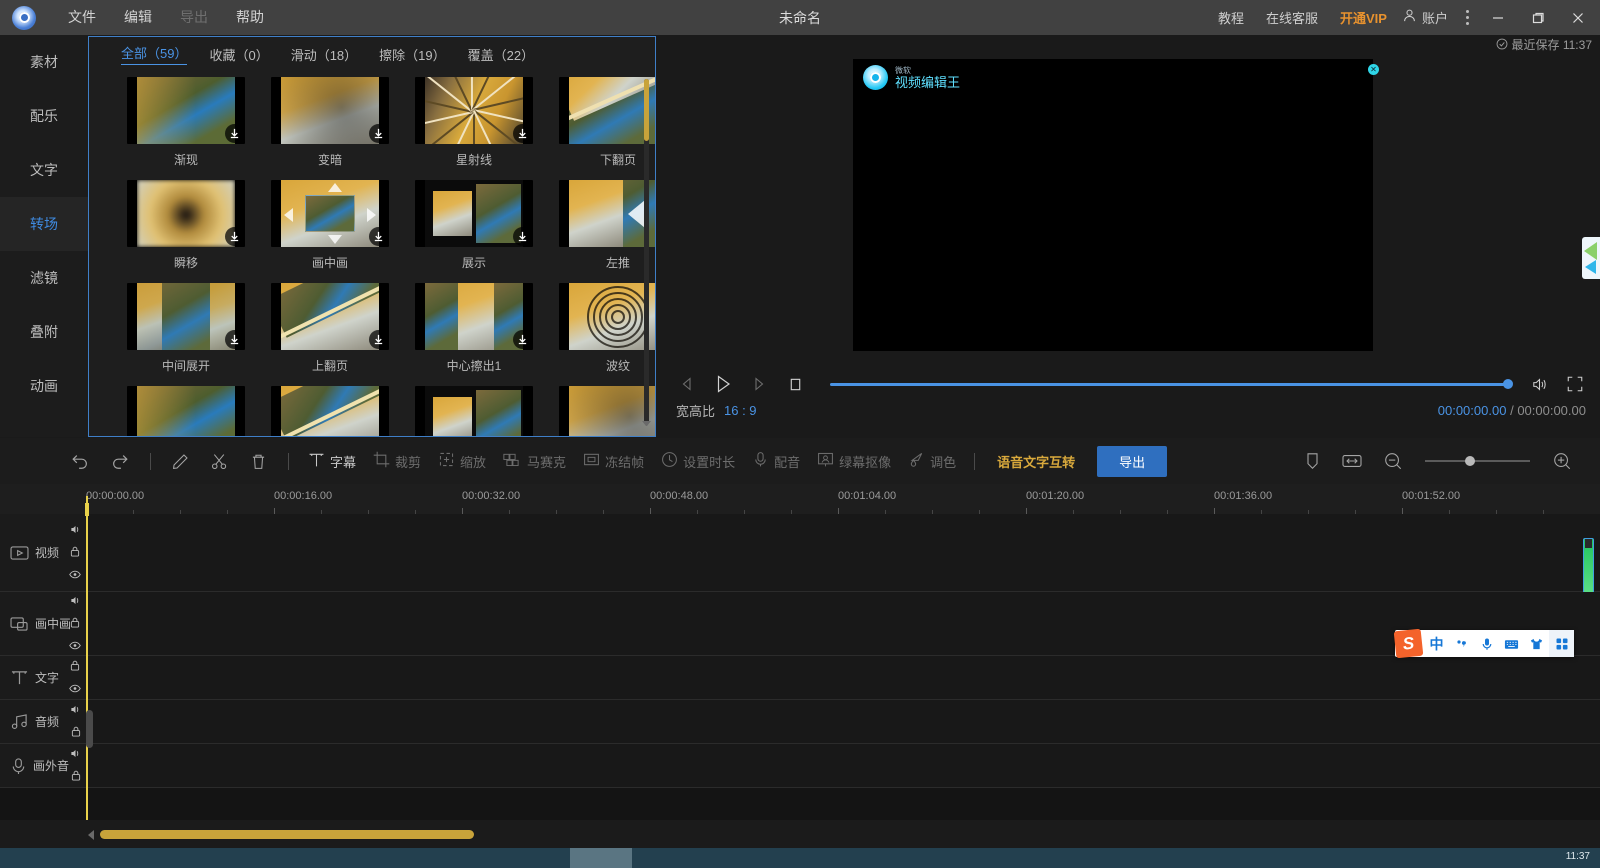 This screenshot has width=1600, height=868. Describe the element at coordinates (1470, 461) in the screenshot. I see `zoom-slider-knob` at that location.